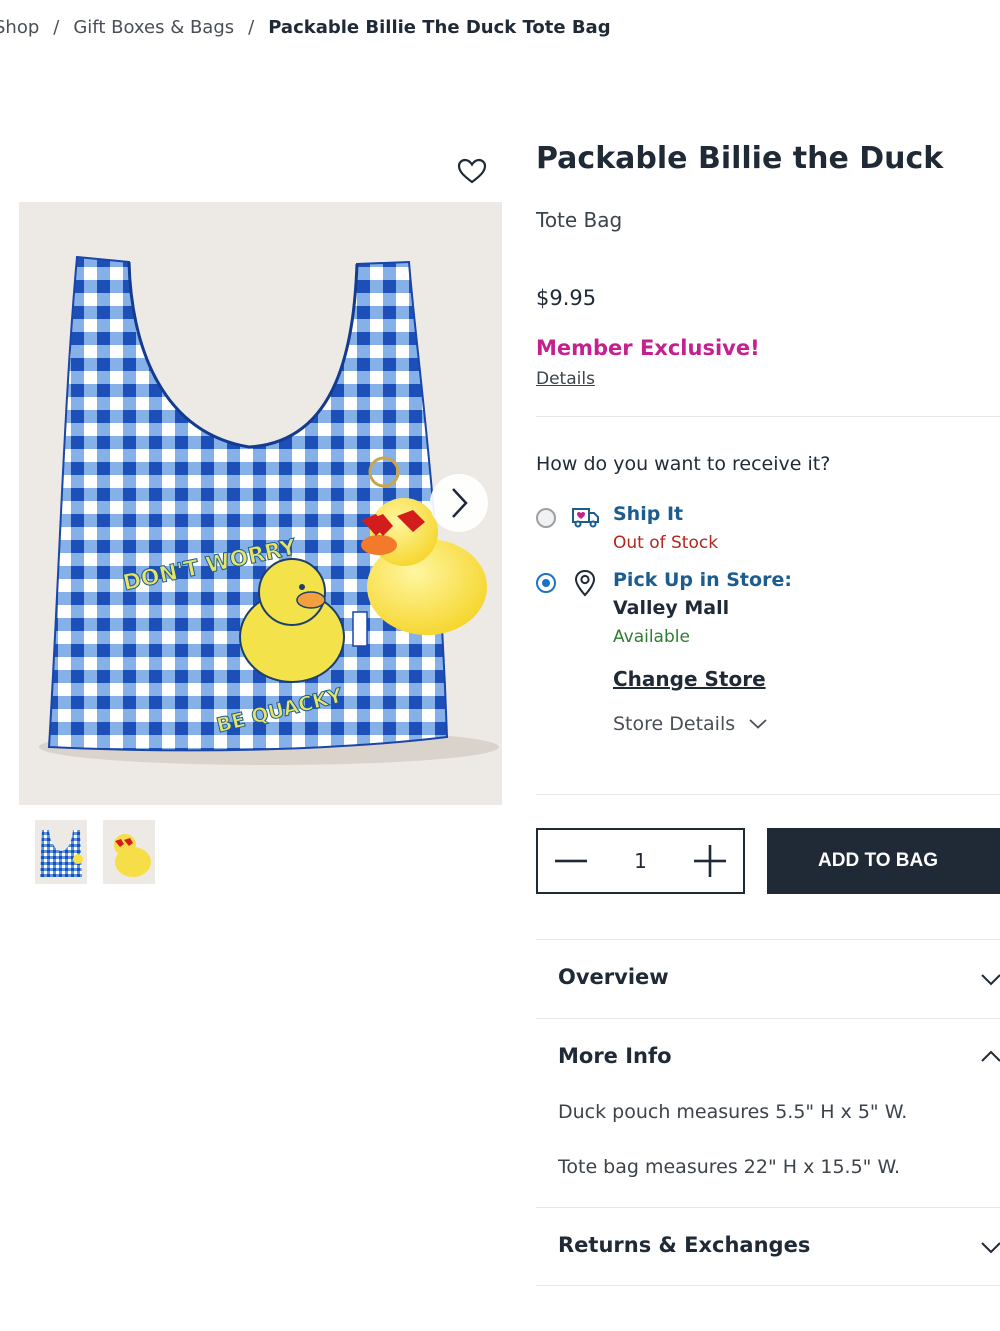 This screenshot has height=1331, width=1000. What do you see at coordinates (671, 608) in the screenshot?
I see `store-name: Valley Mall` at bounding box center [671, 608].